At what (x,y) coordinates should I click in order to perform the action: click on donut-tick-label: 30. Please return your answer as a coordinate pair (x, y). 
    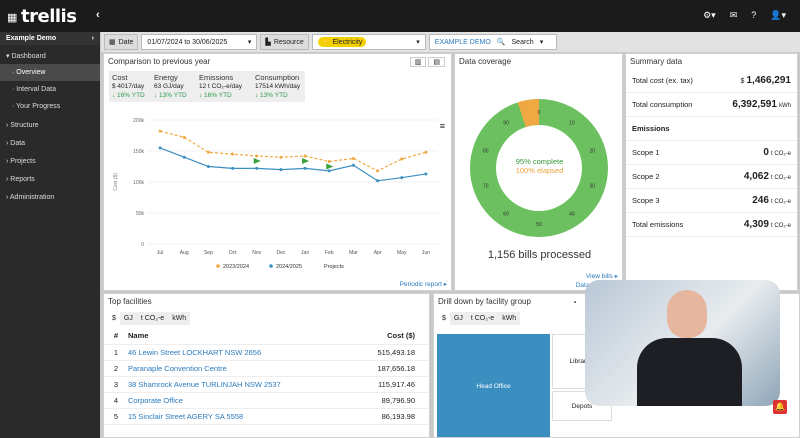
    Looking at the image, I should click on (592, 186).